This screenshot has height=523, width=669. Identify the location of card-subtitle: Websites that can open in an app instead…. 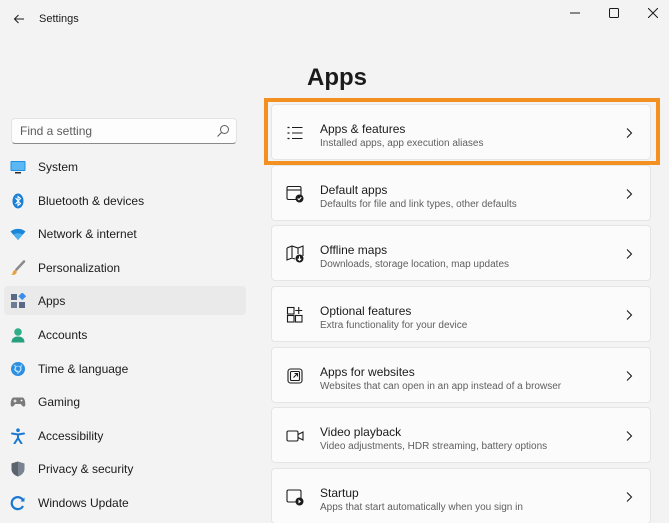
(441, 386).